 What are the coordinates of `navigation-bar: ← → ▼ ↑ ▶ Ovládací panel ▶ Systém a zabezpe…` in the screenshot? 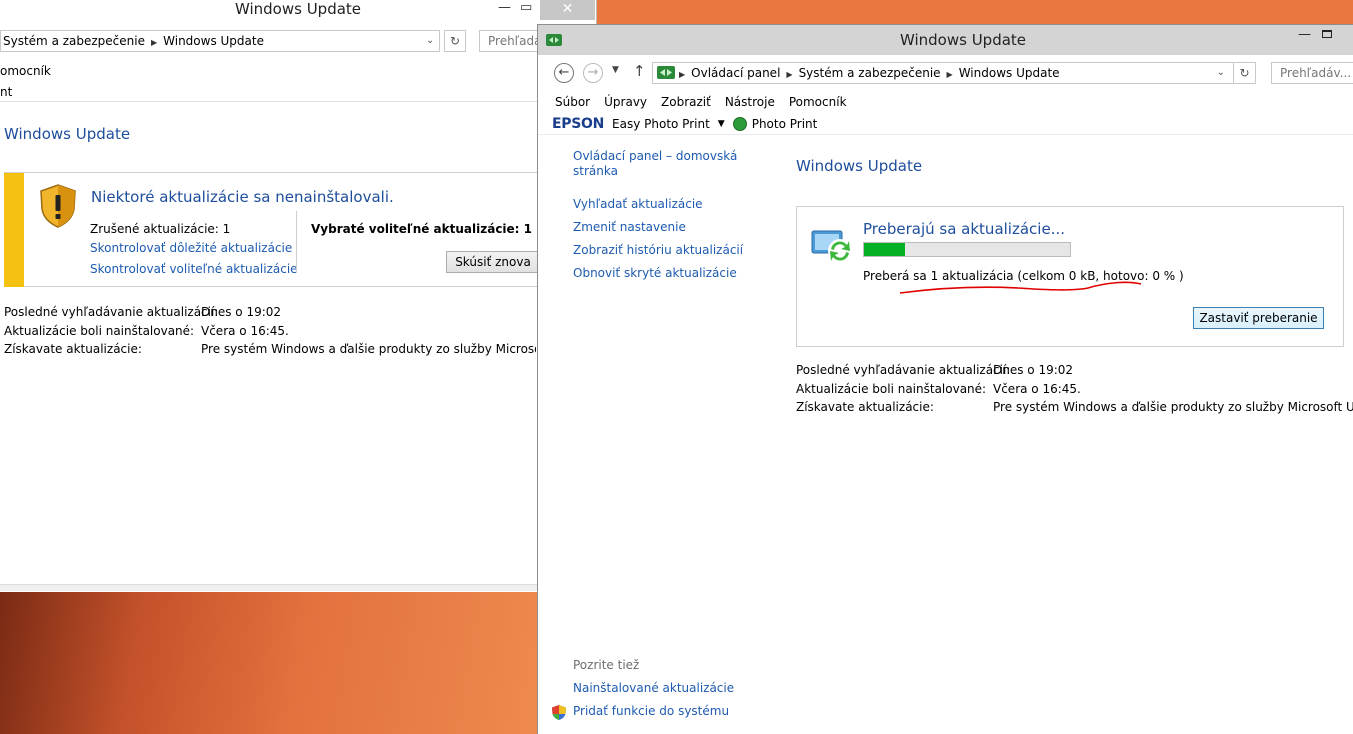 It's located at (945, 74).